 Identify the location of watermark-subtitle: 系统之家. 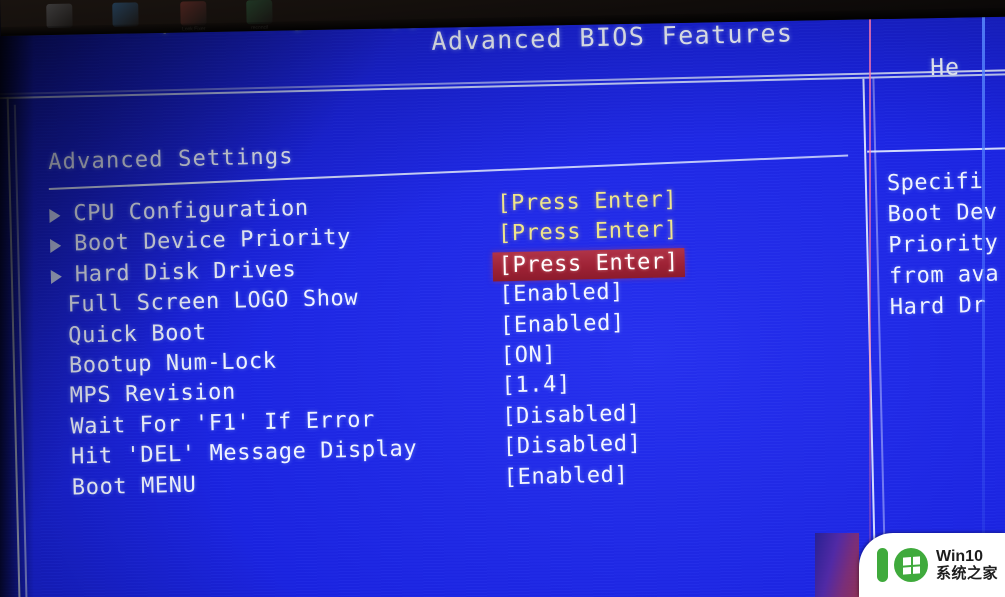
(967, 573).